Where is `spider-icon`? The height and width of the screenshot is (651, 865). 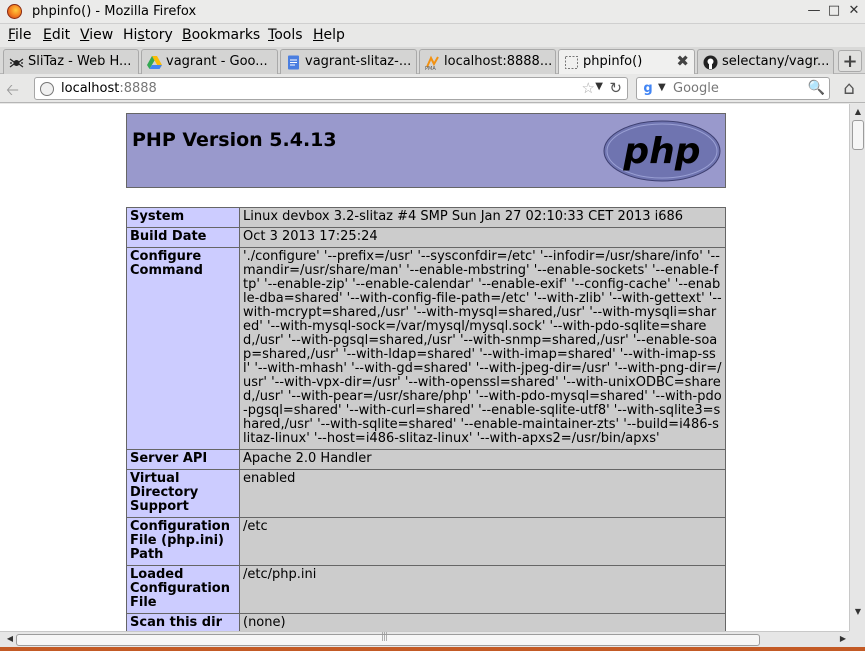
spider-icon is located at coordinates (16, 63).